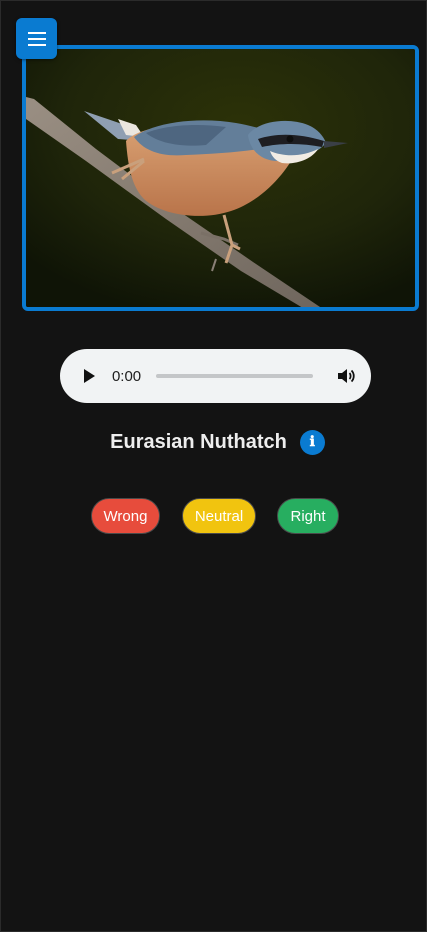 This screenshot has height=932, width=427. What do you see at coordinates (312, 442) in the screenshot?
I see `info-icon: ℹ` at bounding box center [312, 442].